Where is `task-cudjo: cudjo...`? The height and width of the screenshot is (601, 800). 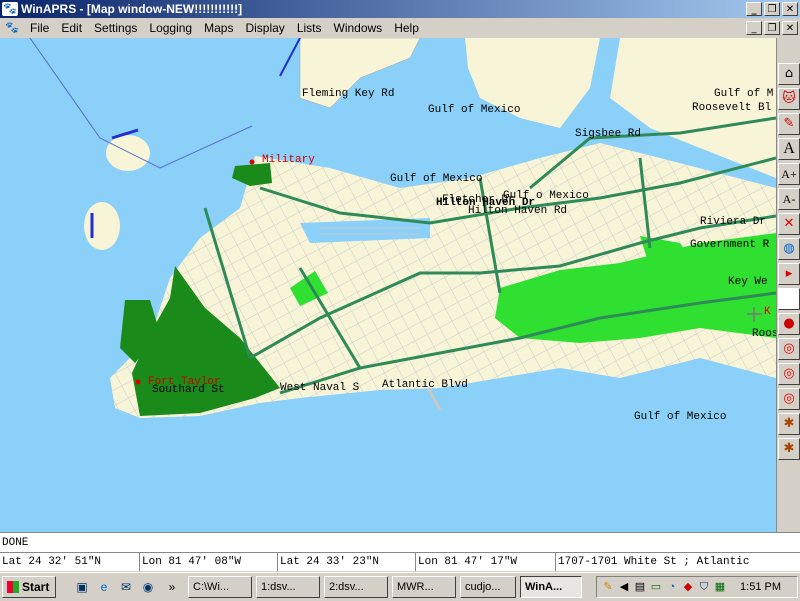
task-cudjo: cudjo... is located at coordinates (488, 587).